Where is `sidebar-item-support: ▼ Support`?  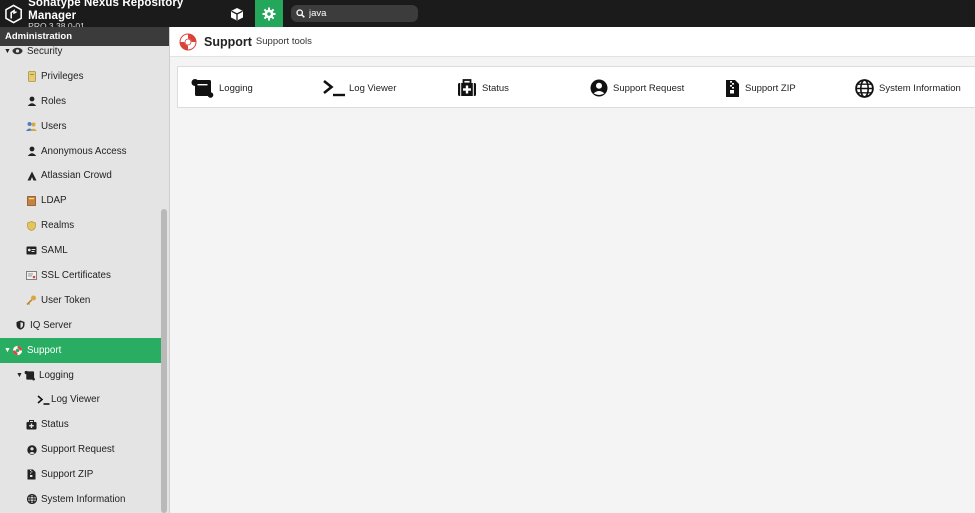 sidebar-item-support: ▼ Support is located at coordinates (80, 350).